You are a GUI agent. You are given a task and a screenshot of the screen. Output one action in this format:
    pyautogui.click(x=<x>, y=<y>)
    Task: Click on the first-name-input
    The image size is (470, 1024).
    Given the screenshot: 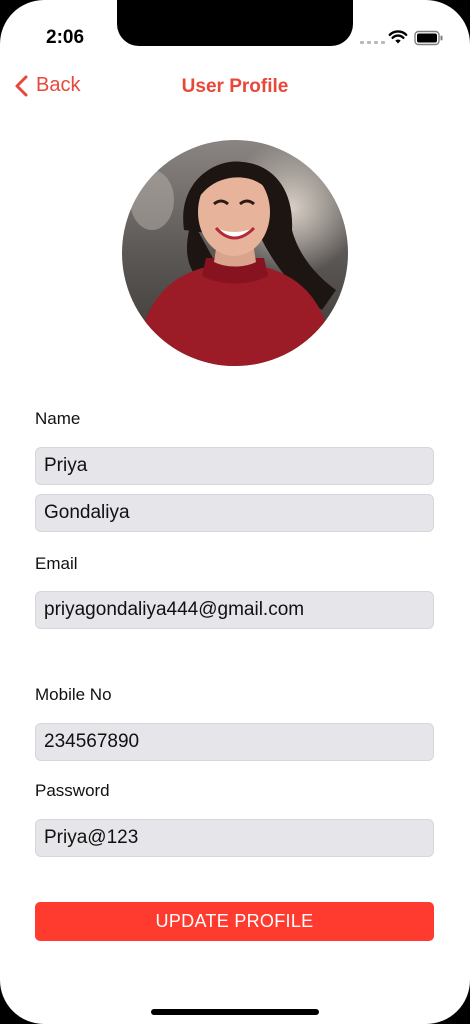 What is the action you would take?
    pyautogui.click(x=234, y=466)
    